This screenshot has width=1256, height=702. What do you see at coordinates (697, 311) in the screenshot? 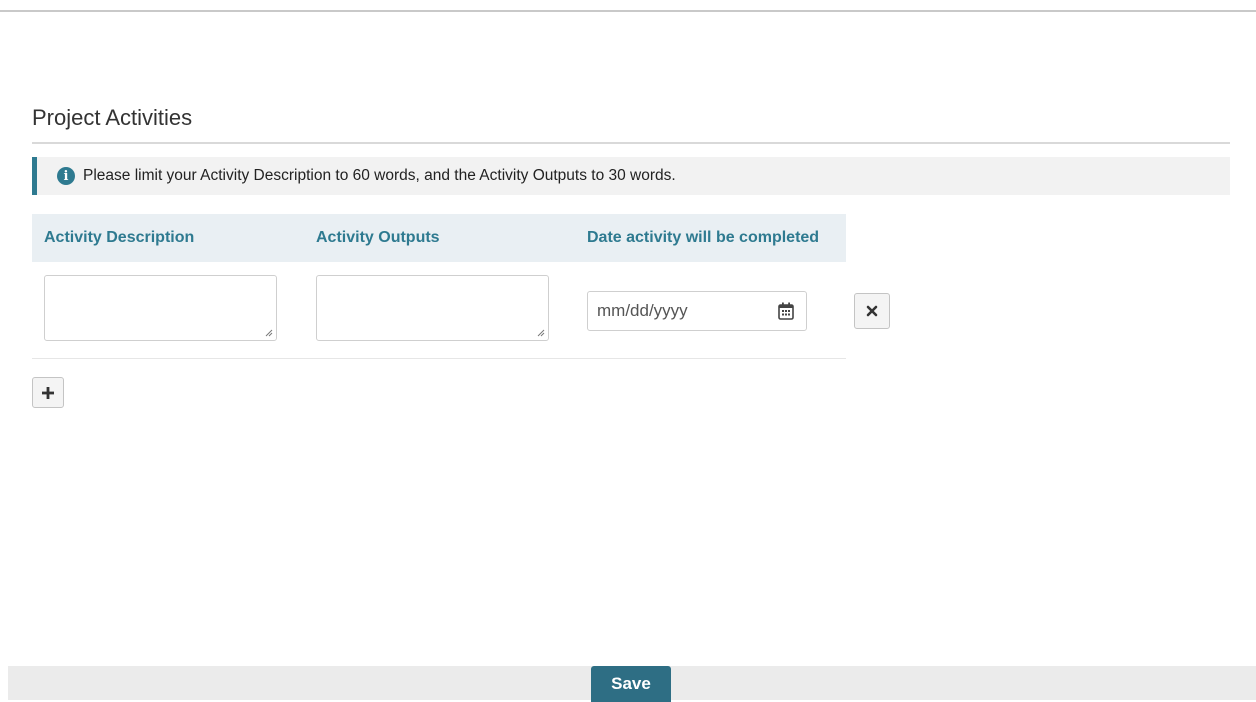
I see `date-completed-input: mm/dd/yyyy` at bounding box center [697, 311].